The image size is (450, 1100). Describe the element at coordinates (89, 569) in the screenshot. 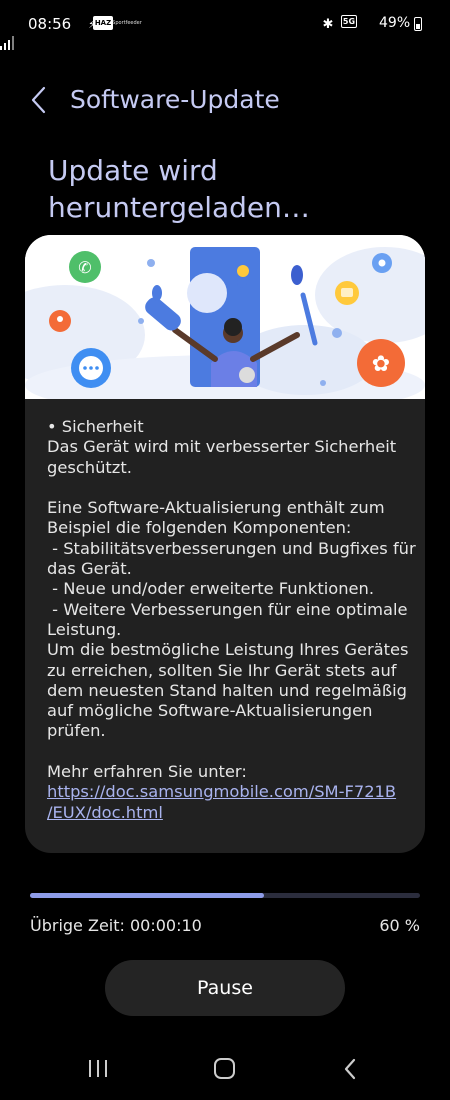

I see `description-line: das Gerät.` at that location.